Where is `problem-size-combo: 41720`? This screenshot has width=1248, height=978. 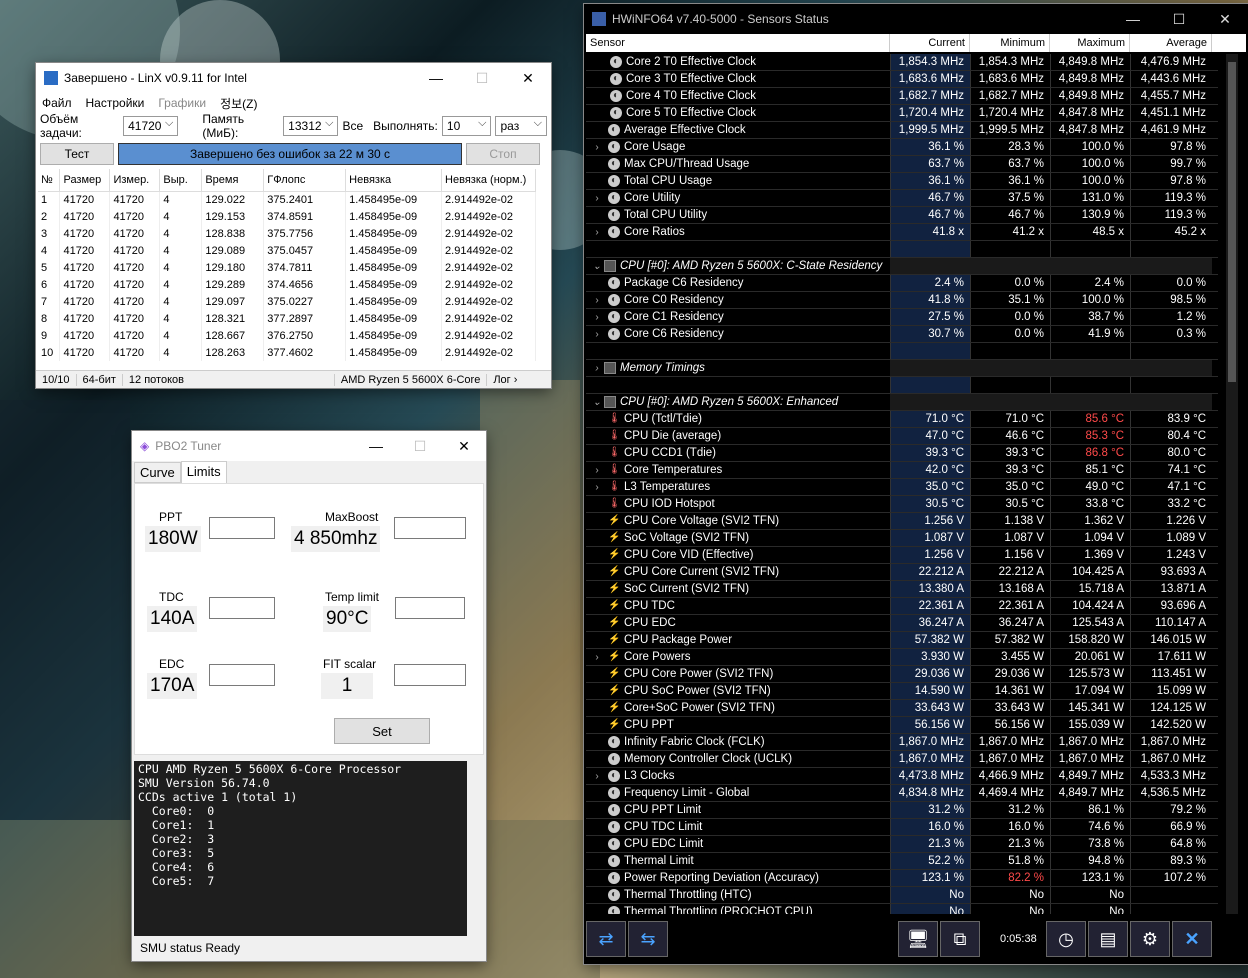
problem-size-combo: 41720 is located at coordinates (151, 126).